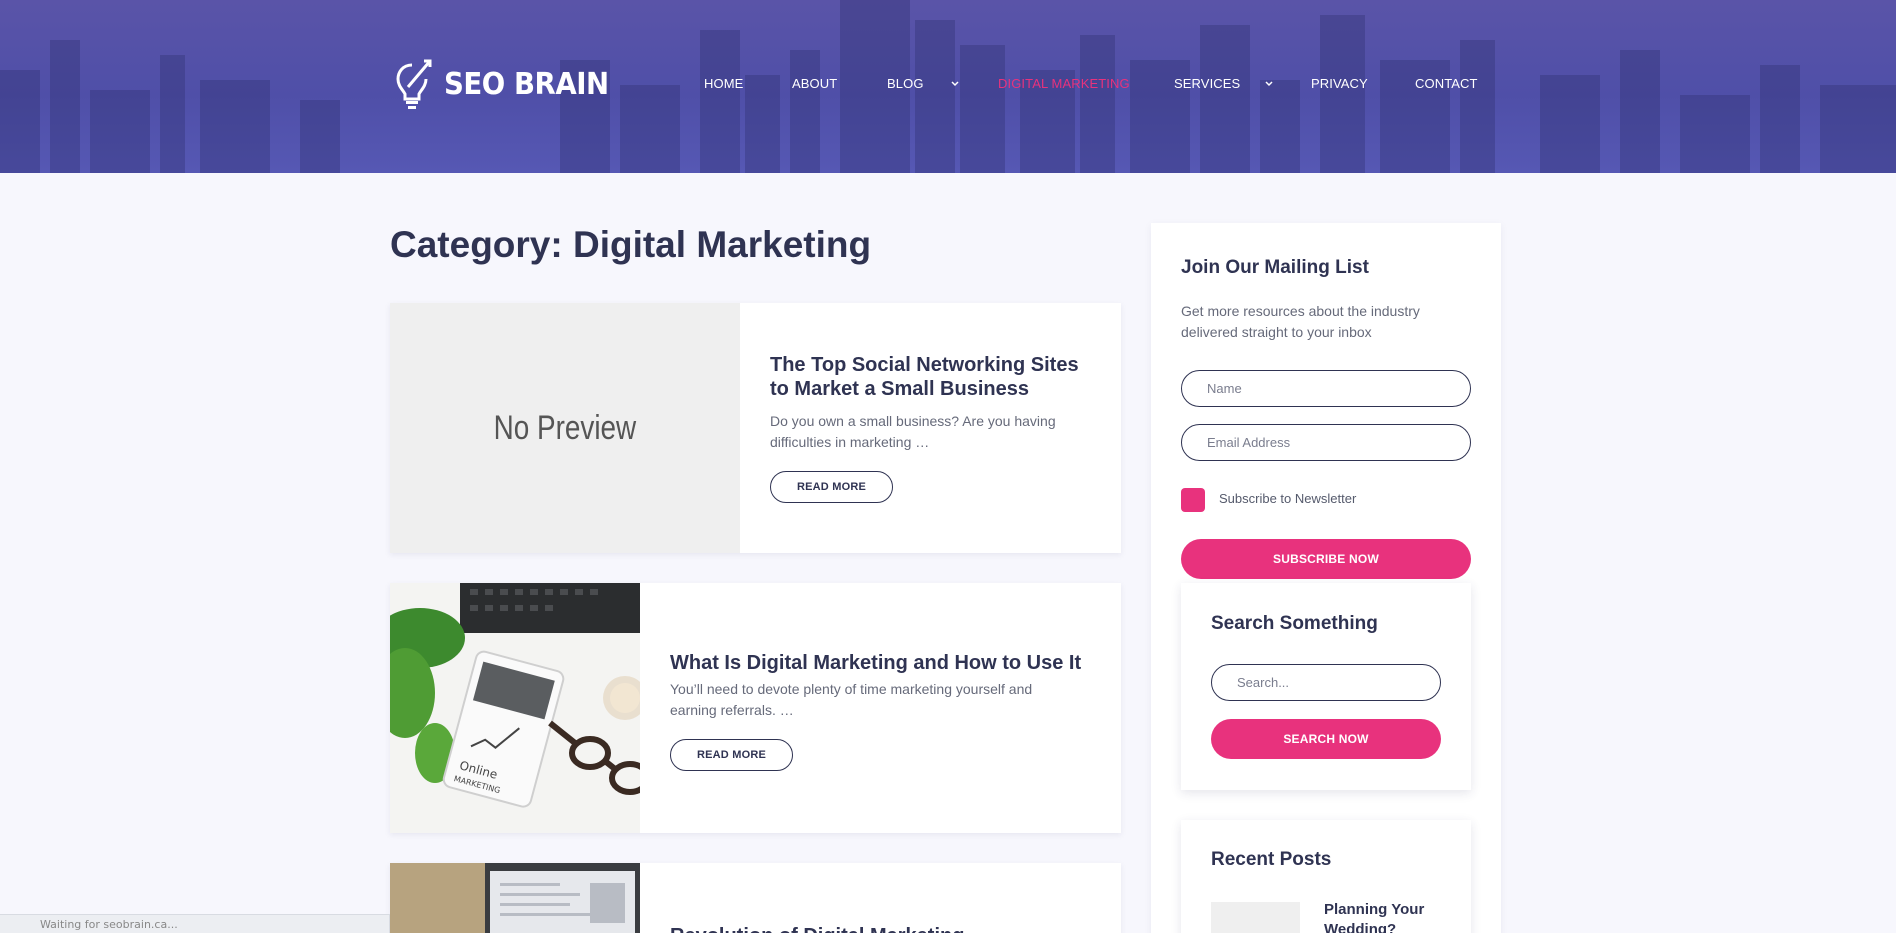  Describe the element at coordinates (885, 928) in the screenshot. I see `post-title: Revolution of Digital Marketing` at that location.